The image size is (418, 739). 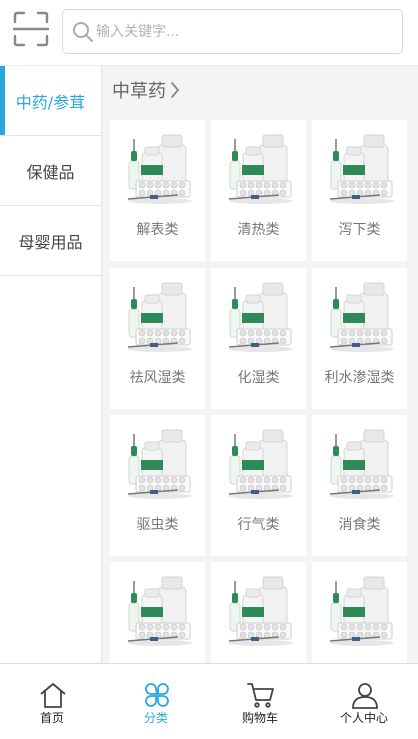 I want to click on search-bar, so click(x=232, y=31).